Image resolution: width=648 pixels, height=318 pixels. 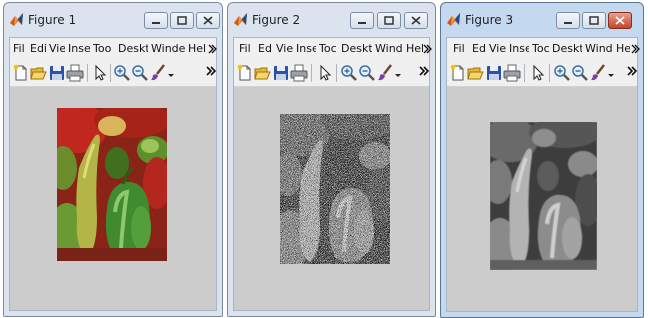 What do you see at coordinates (276, 20) in the screenshot?
I see `window-title: Figure 2` at bounding box center [276, 20].